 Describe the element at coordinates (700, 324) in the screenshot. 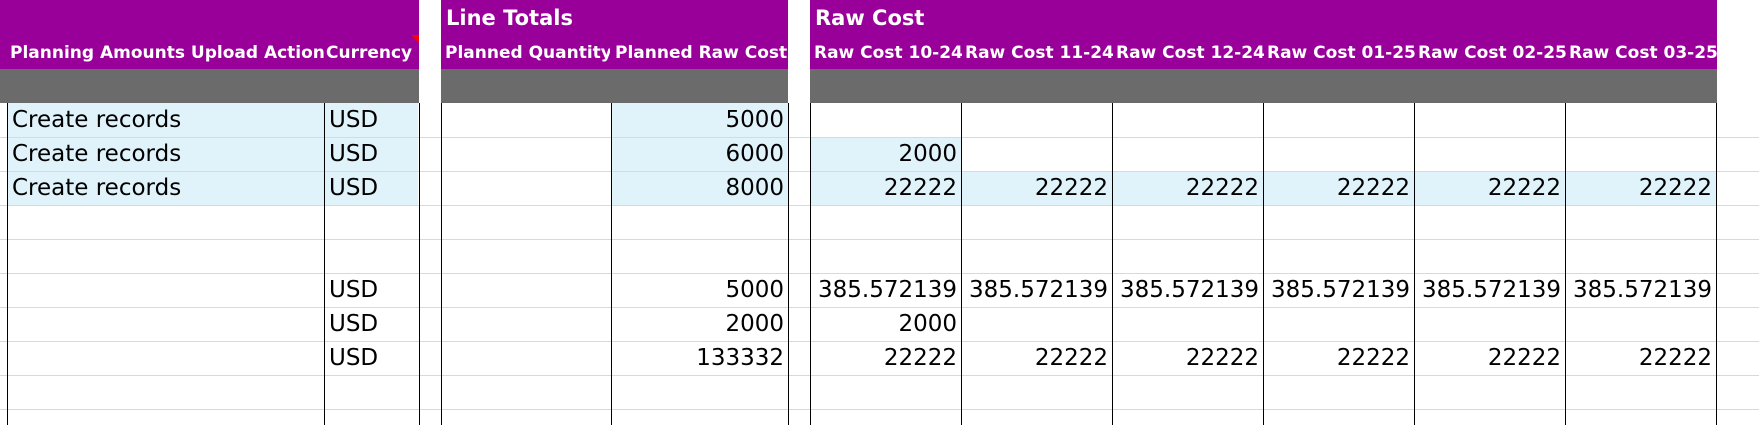

I see `cell-planned-raw-cost: 2000` at that location.